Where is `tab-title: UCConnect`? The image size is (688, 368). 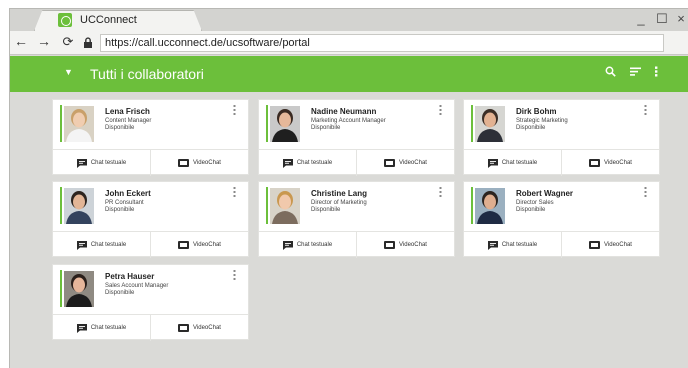
tab-title: UCConnect is located at coordinates (108, 20).